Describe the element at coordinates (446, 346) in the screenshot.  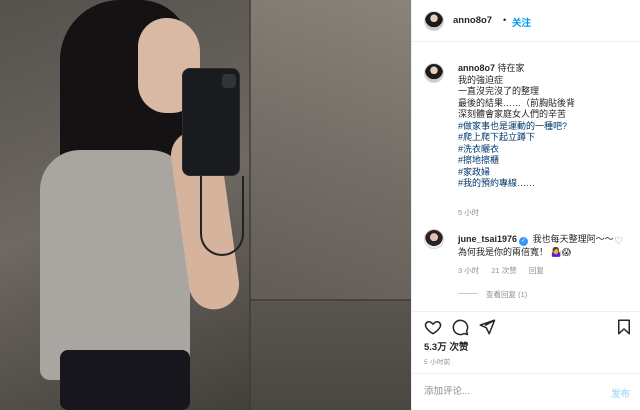
I see `like-count: 5.3万 次赞` at that location.